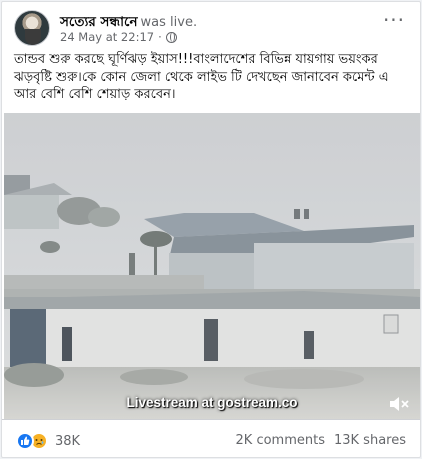 Image resolution: width=422 pixels, height=459 pixels. I want to click on reaction-count: 38K, so click(67, 441).